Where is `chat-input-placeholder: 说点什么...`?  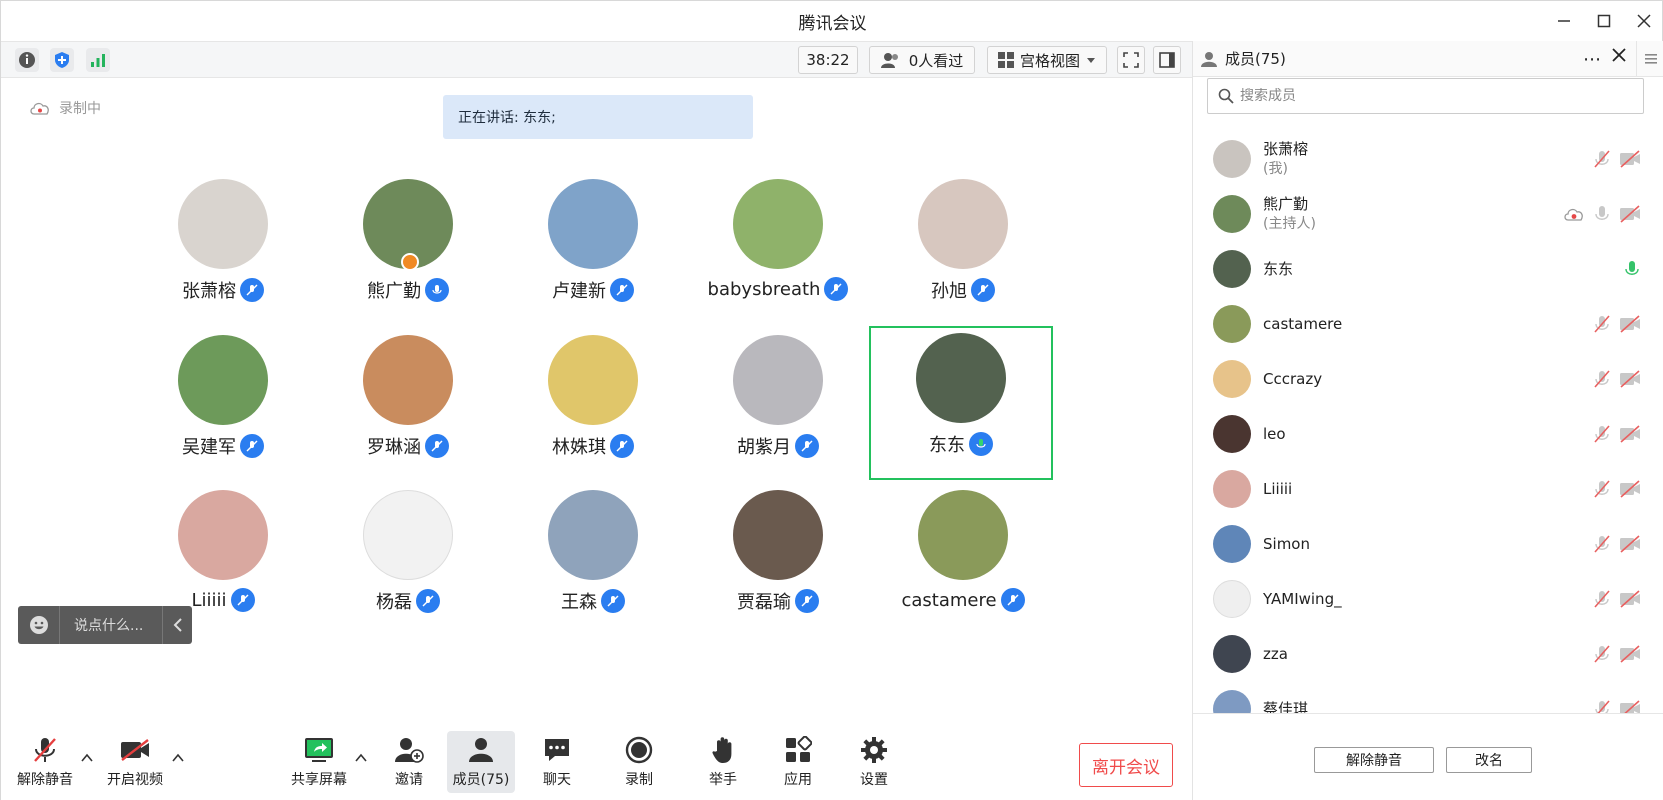 chat-input-placeholder: 说点什么... is located at coordinates (111, 625).